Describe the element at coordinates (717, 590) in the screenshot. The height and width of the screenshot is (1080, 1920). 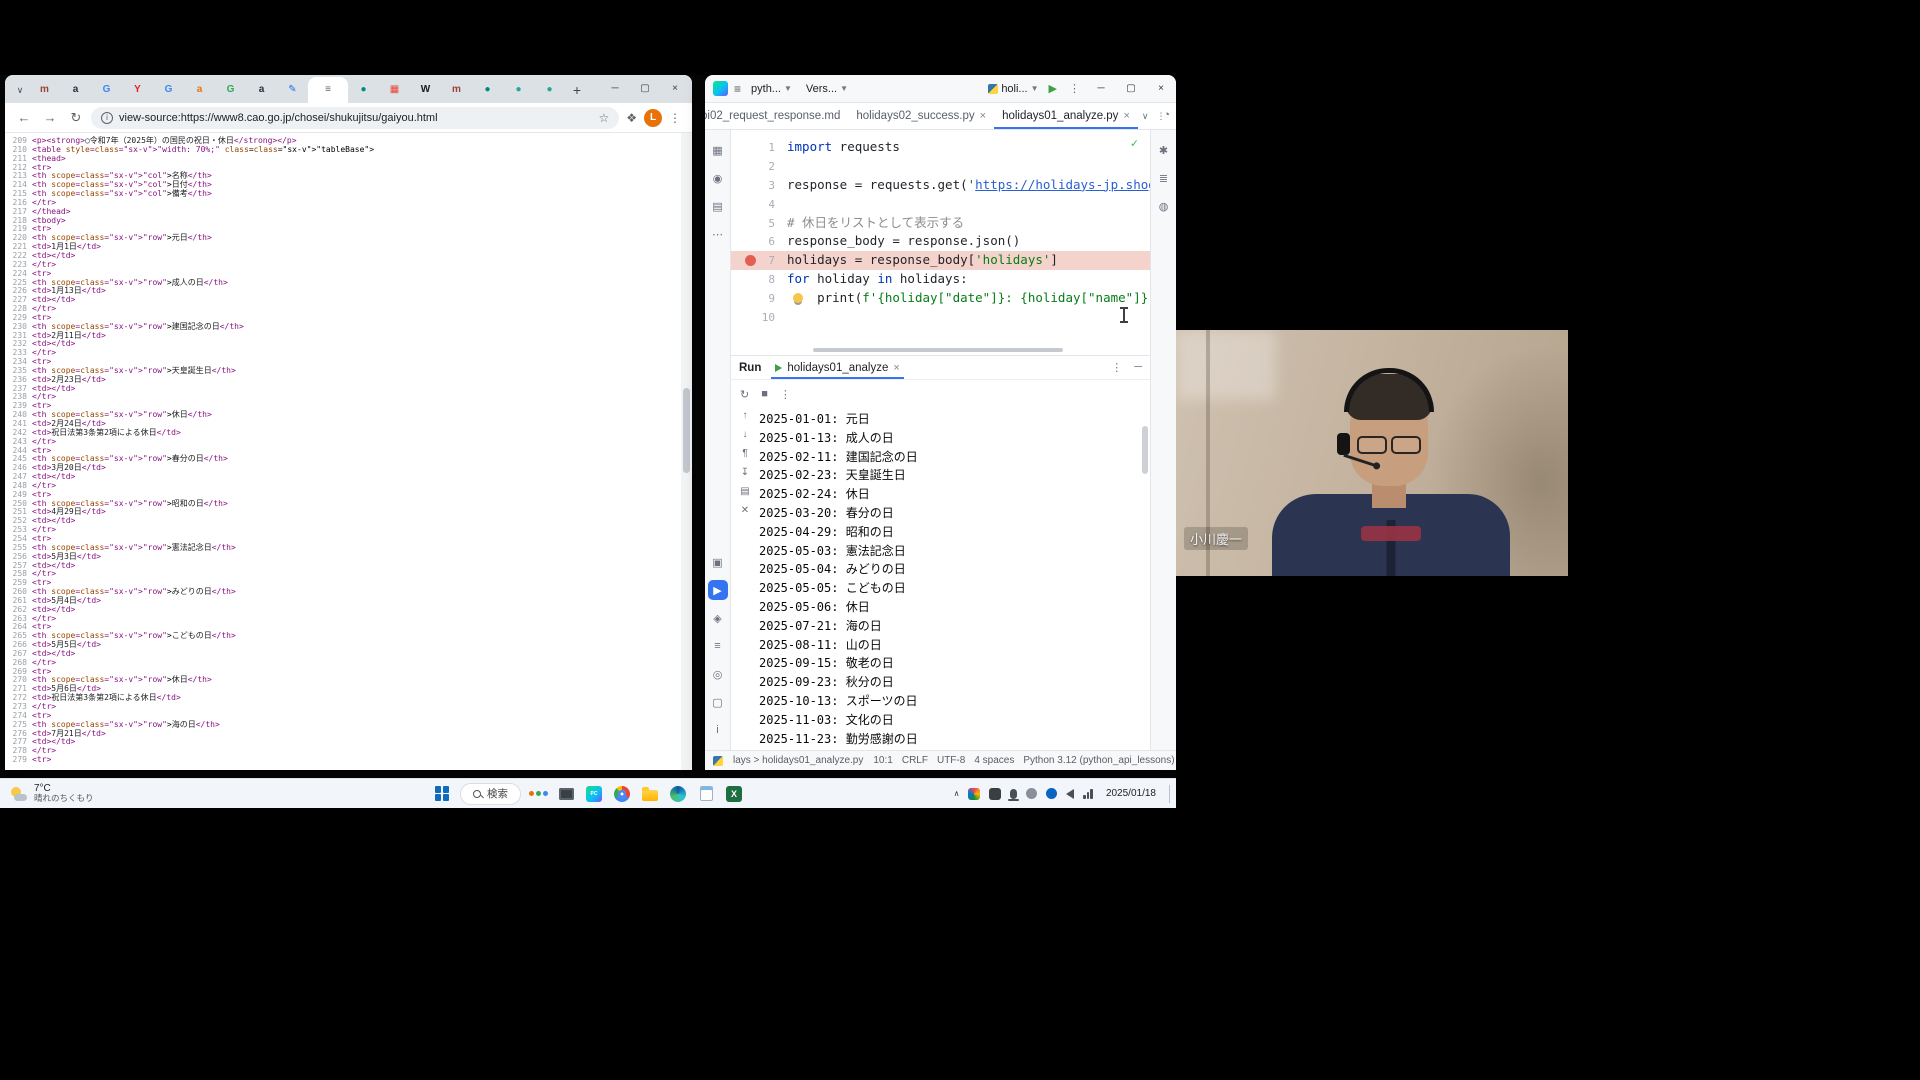
I see `run-tool-window-icon: ▶` at that location.